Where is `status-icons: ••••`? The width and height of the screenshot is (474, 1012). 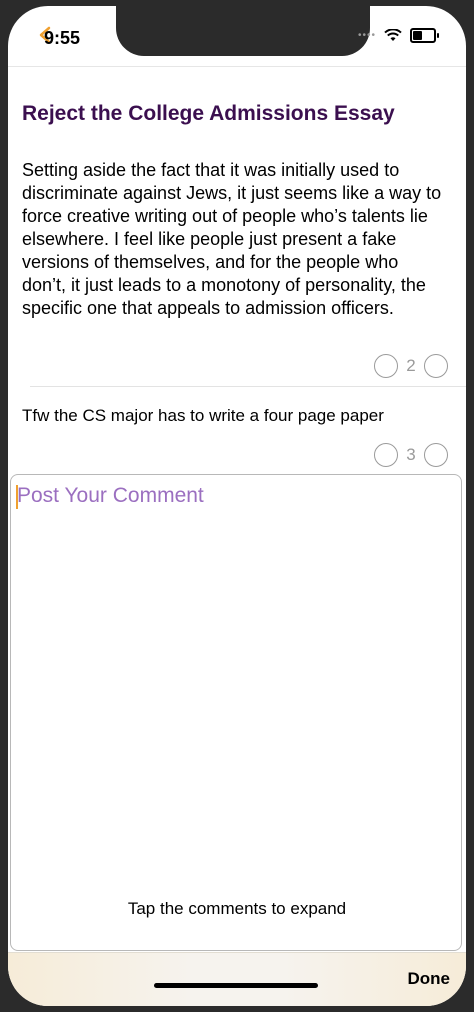 status-icons: •••• is located at coordinates (398, 35).